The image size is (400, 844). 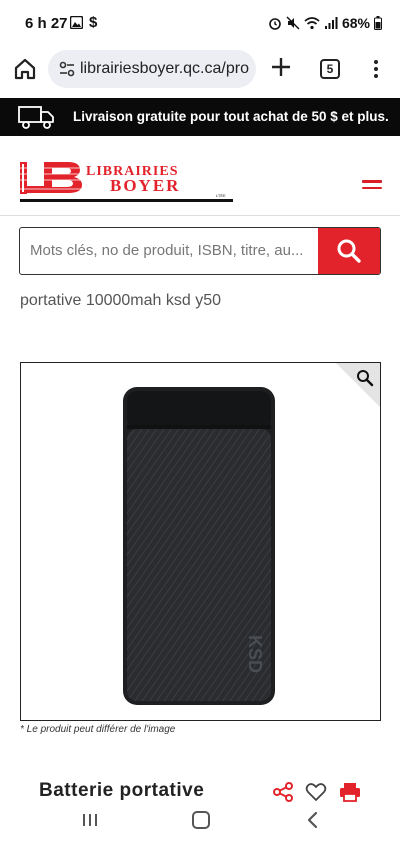 What do you see at coordinates (350, 792) in the screenshot?
I see `printer-icon` at bounding box center [350, 792].